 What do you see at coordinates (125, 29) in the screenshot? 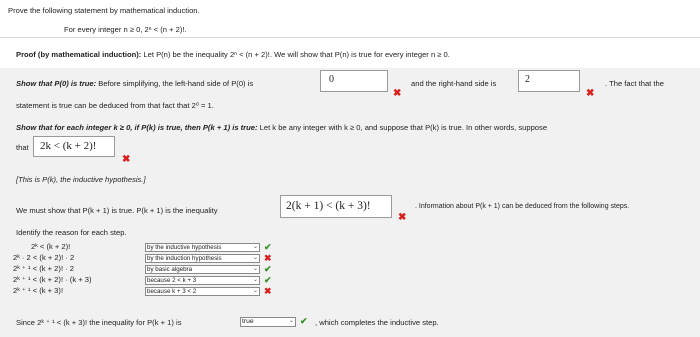
I see `statement-text: For every integer n ≥ 0, 2ⁿ < (n + 2)!.` at bounding box center [125, 29].